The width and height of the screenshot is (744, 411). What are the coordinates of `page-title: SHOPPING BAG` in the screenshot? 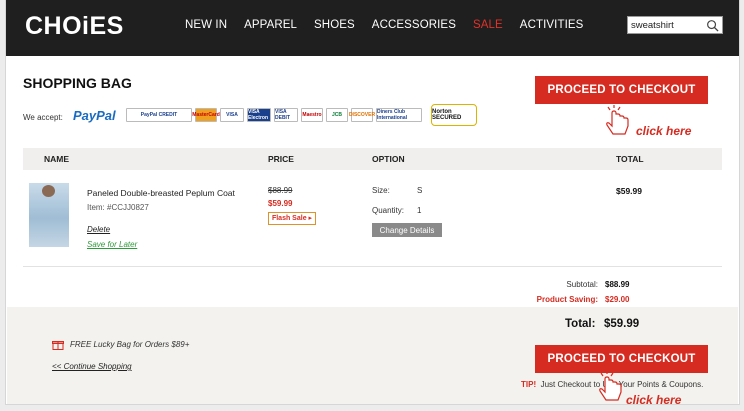 It's located at (77, 83).